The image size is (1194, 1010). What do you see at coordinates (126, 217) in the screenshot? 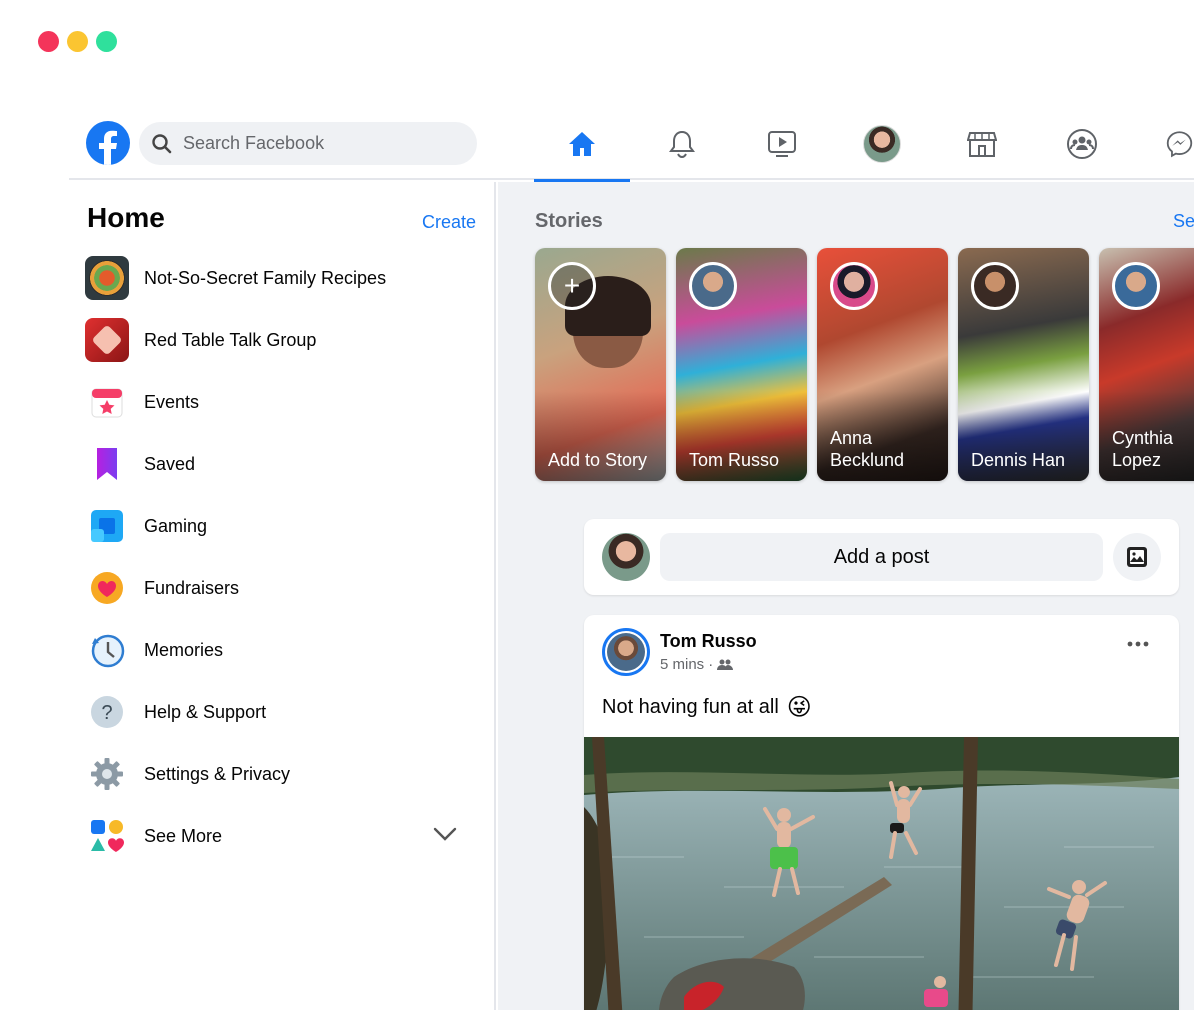
I see `sidebar-title: Home` at bounding box center [126, 217].